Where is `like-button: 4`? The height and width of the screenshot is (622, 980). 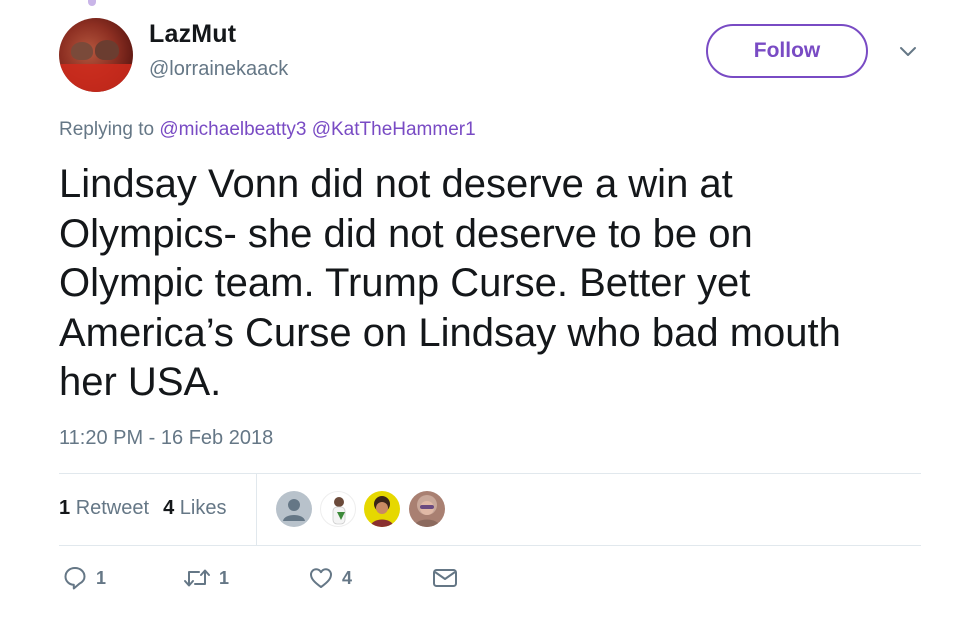 like-button: 4 is located at coordinates (330, 578).